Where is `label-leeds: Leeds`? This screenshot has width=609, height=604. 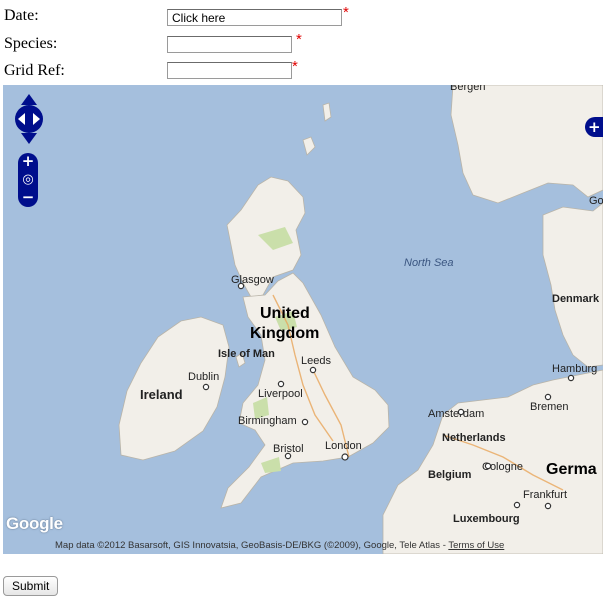 label-leeds: Leeds is located at coordinates (316, 361).